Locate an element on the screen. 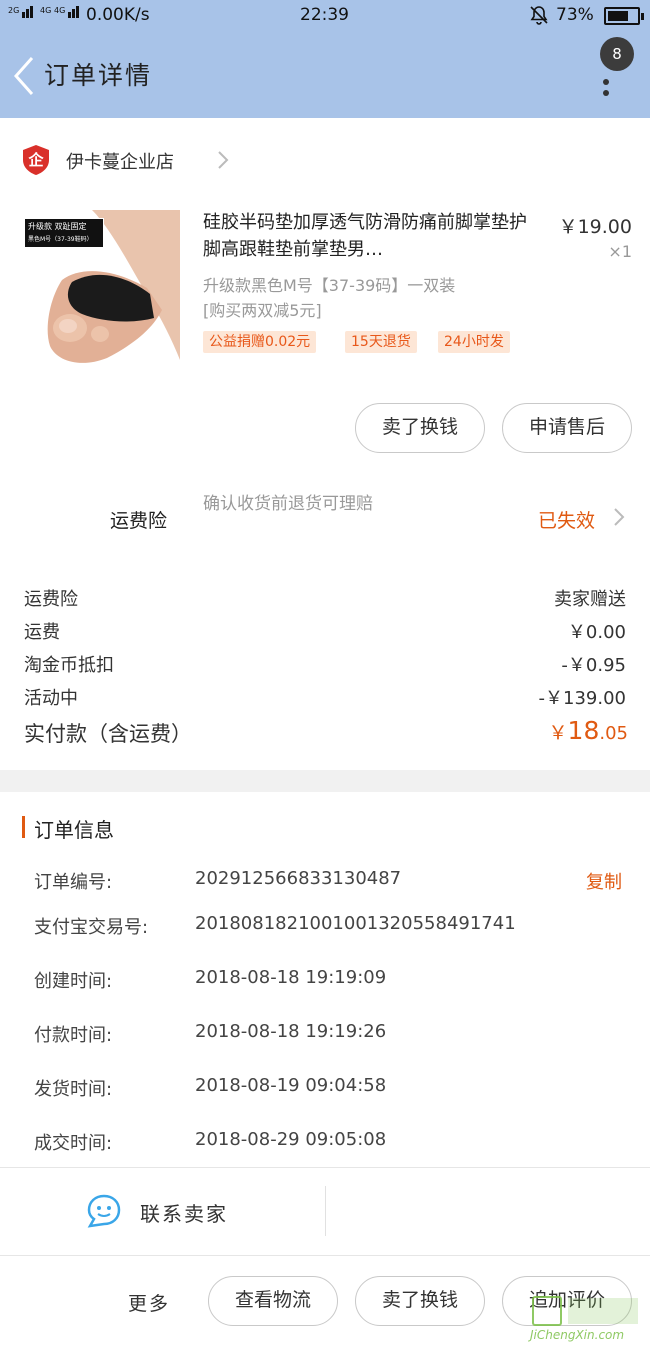  insurance-label: 运费险 is located at coordinates (139, 521).